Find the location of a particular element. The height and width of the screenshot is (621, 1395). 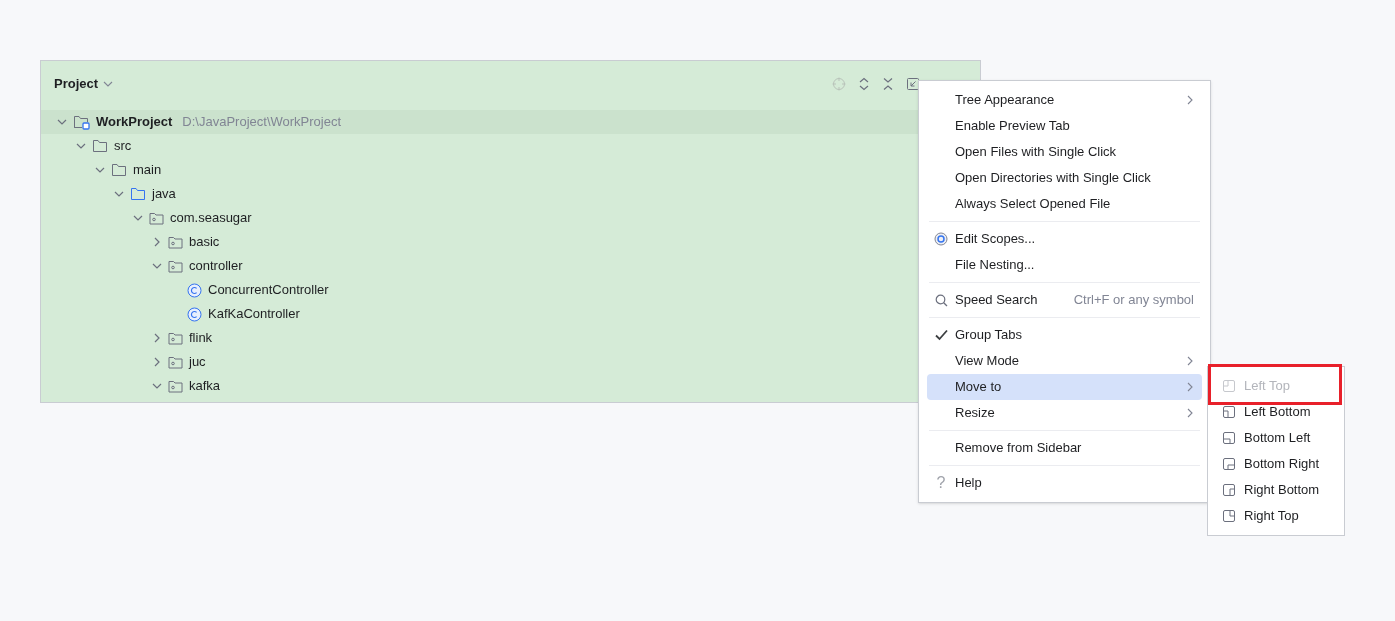

tree-item-label: com.seasugar is located at coordinates (211, 218).